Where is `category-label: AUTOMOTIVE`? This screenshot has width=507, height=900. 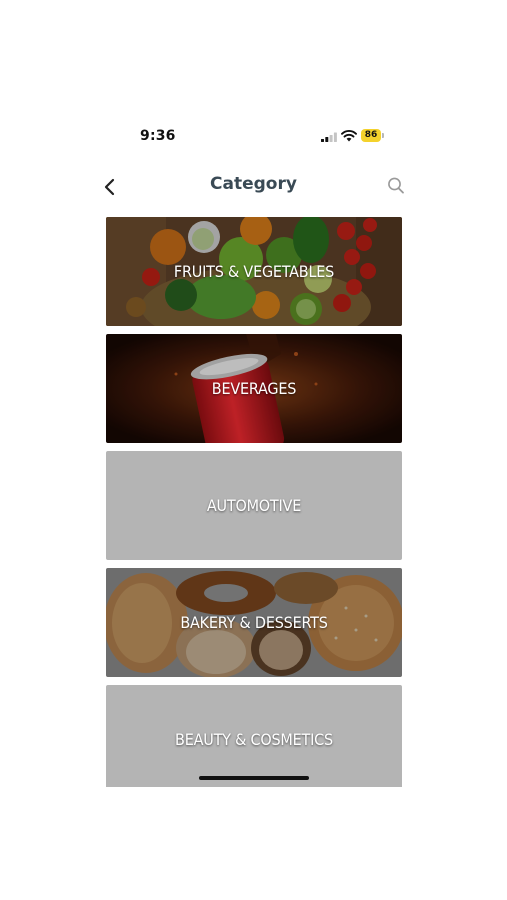 category-label: AUTOMOTIVE is located at coordinates (254, 505).